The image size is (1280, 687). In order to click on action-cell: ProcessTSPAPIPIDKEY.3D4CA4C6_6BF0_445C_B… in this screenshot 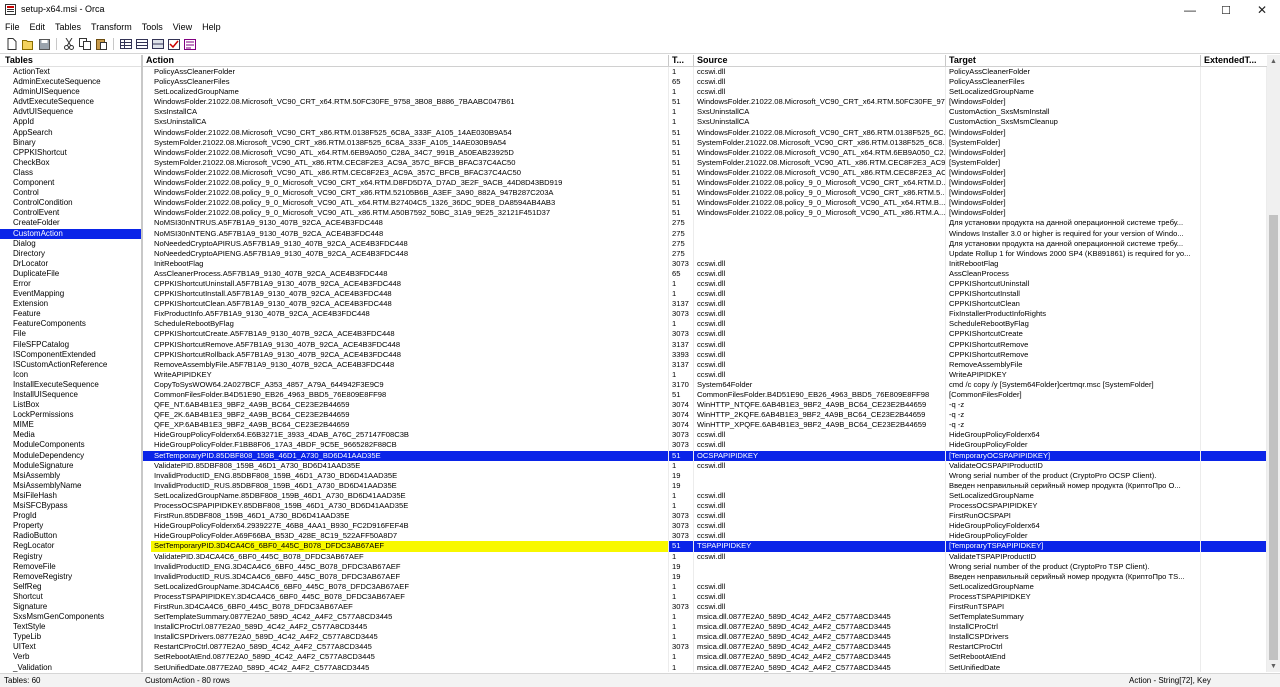, I will do `click(410, 596)`.